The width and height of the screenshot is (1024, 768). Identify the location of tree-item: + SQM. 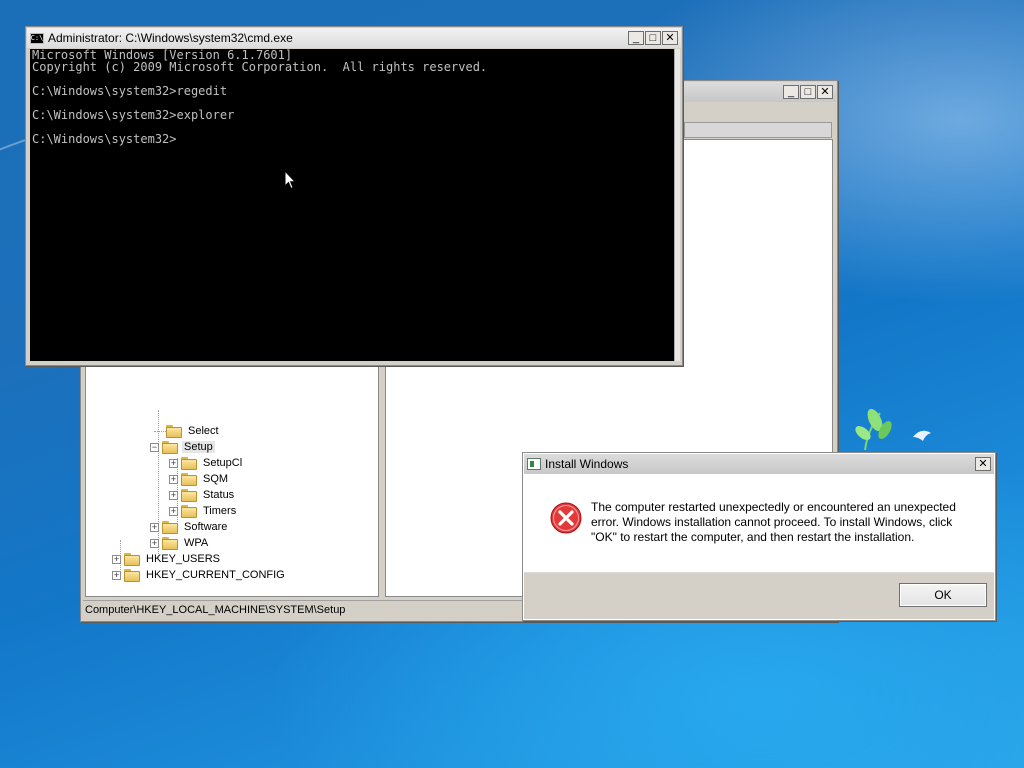
(199, 479).